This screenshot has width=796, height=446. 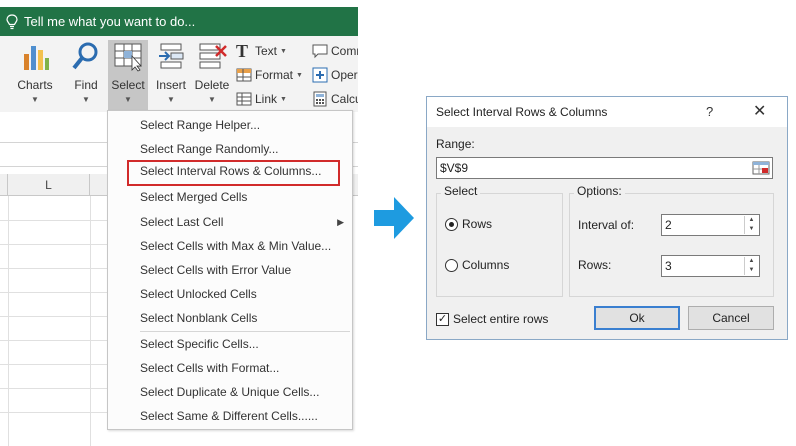 I want to click on cancel-button: Cancel, so click(x=731, y=318).